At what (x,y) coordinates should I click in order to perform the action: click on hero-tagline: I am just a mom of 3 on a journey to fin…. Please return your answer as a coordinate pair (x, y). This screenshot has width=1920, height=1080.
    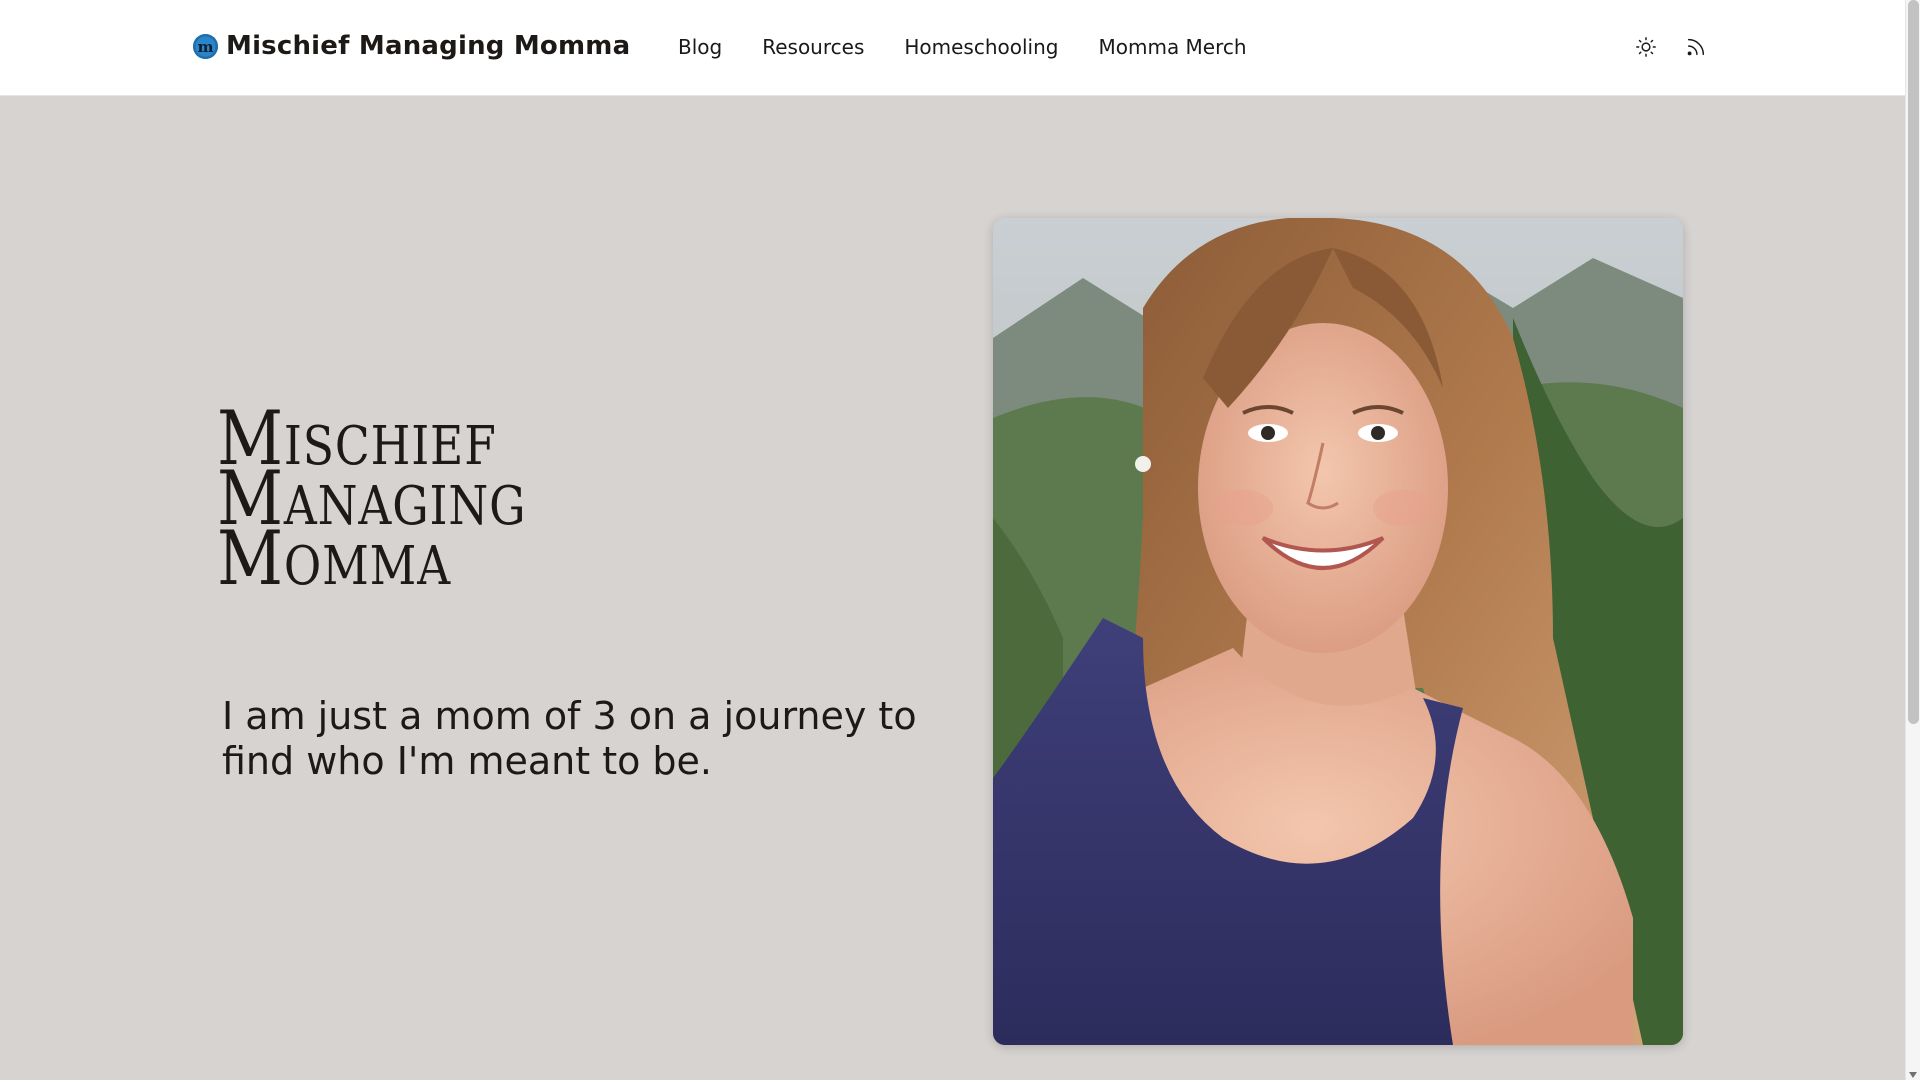
    Looking at the image, I should click on (569, 738).